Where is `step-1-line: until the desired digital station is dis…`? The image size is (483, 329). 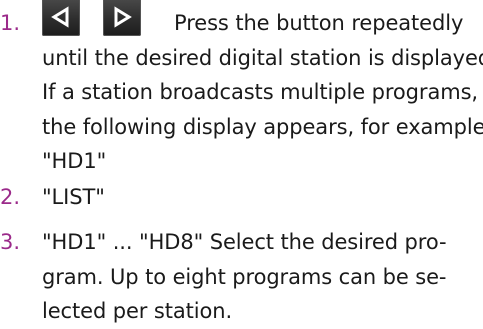
step-1-line: until the desired digital station is dis… is located at coordinates (262, 57).